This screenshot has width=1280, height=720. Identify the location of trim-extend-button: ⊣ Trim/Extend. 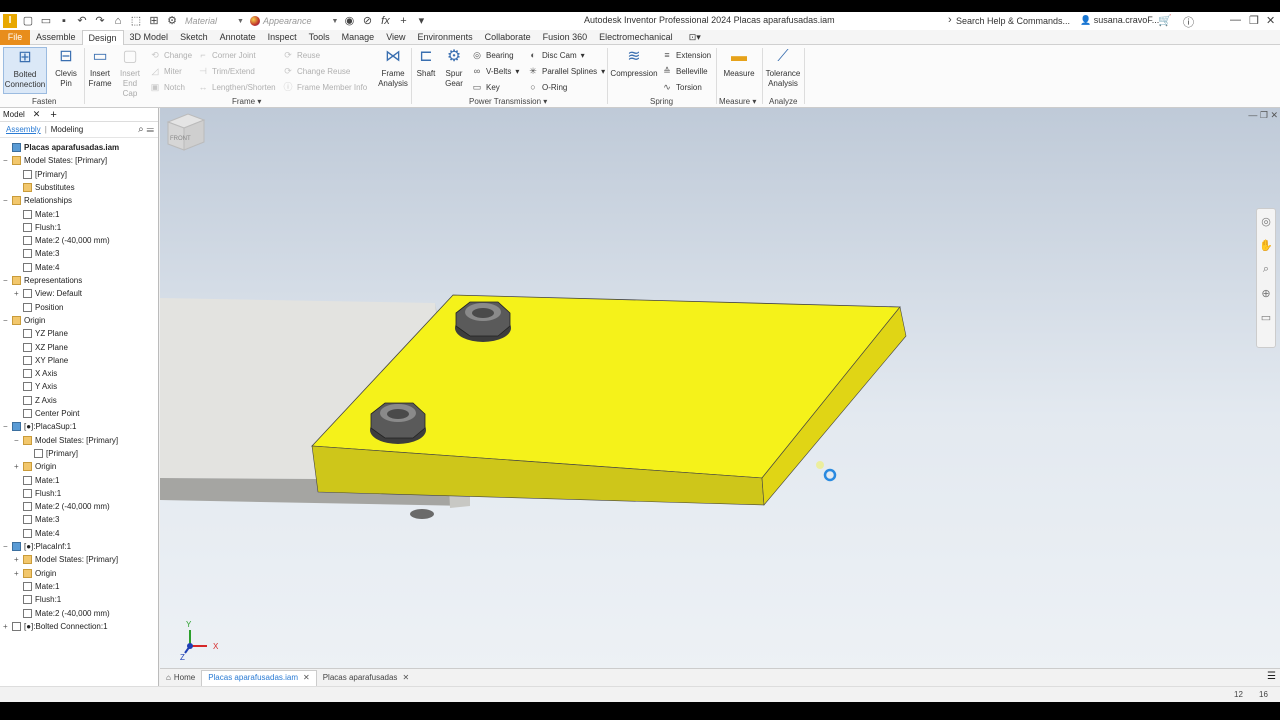
(226, 71).